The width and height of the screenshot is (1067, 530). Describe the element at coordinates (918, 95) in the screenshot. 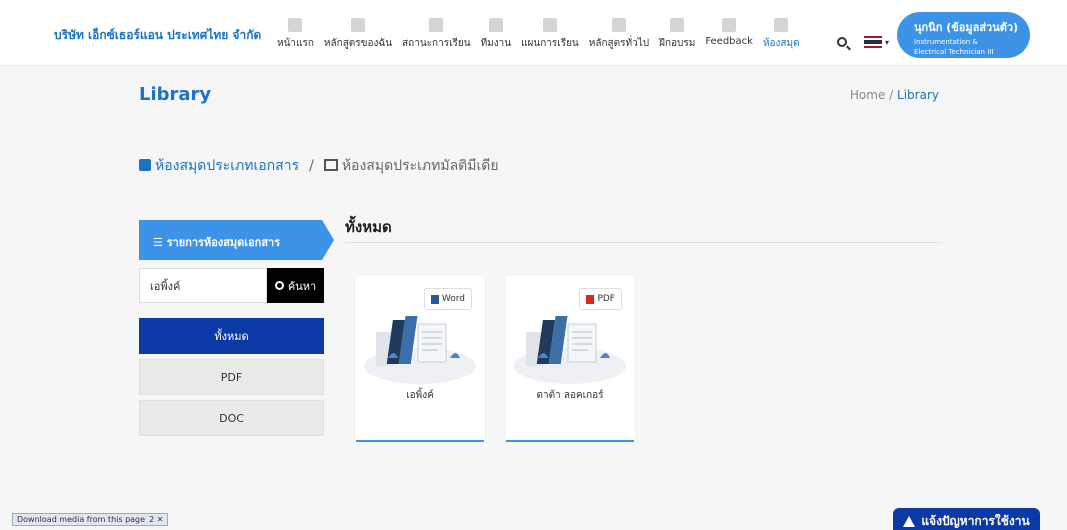

I see `breadcrumb-current: Library` at that location.